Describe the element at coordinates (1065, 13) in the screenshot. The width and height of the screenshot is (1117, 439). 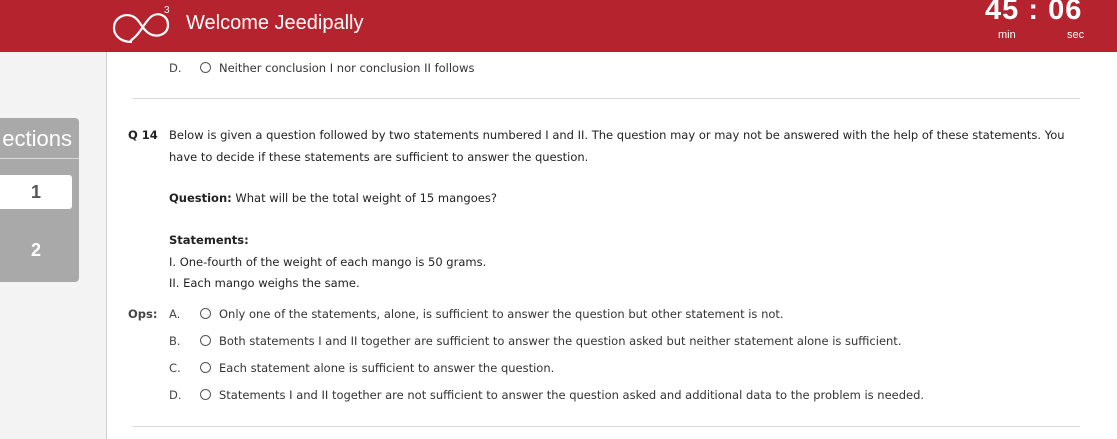
I see `timer-seconds: 06` at that location.